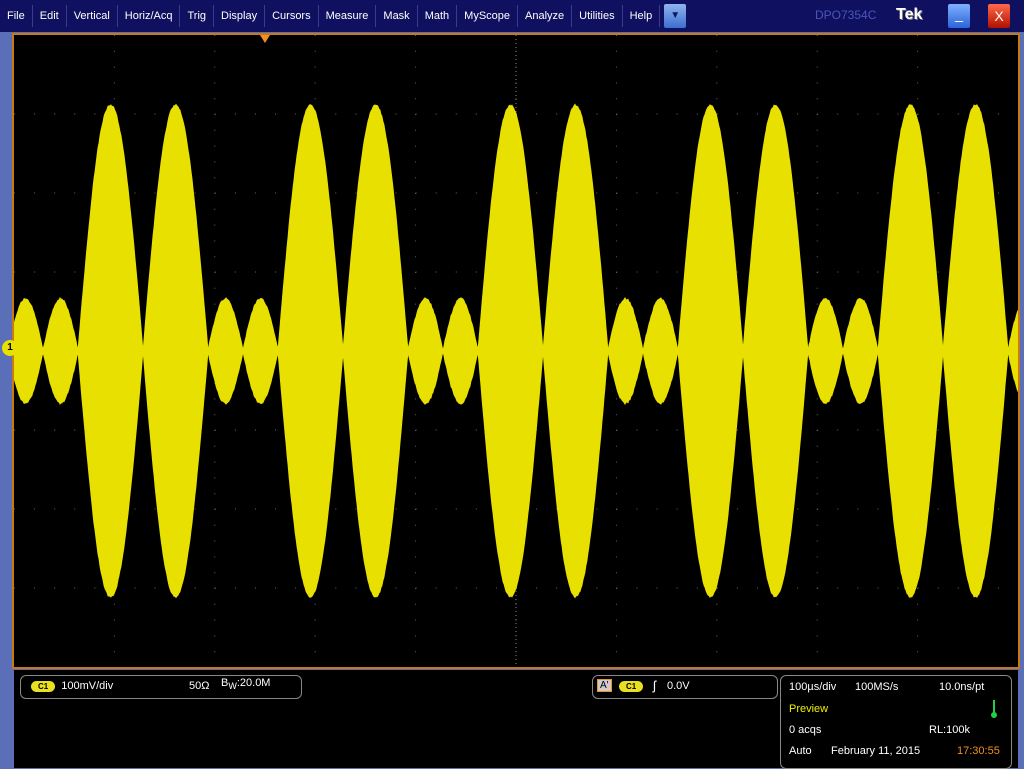 The height and width of the screenshot is (769, 1024). I want to click on trigger-mode-badge: A', so click(604, 685).